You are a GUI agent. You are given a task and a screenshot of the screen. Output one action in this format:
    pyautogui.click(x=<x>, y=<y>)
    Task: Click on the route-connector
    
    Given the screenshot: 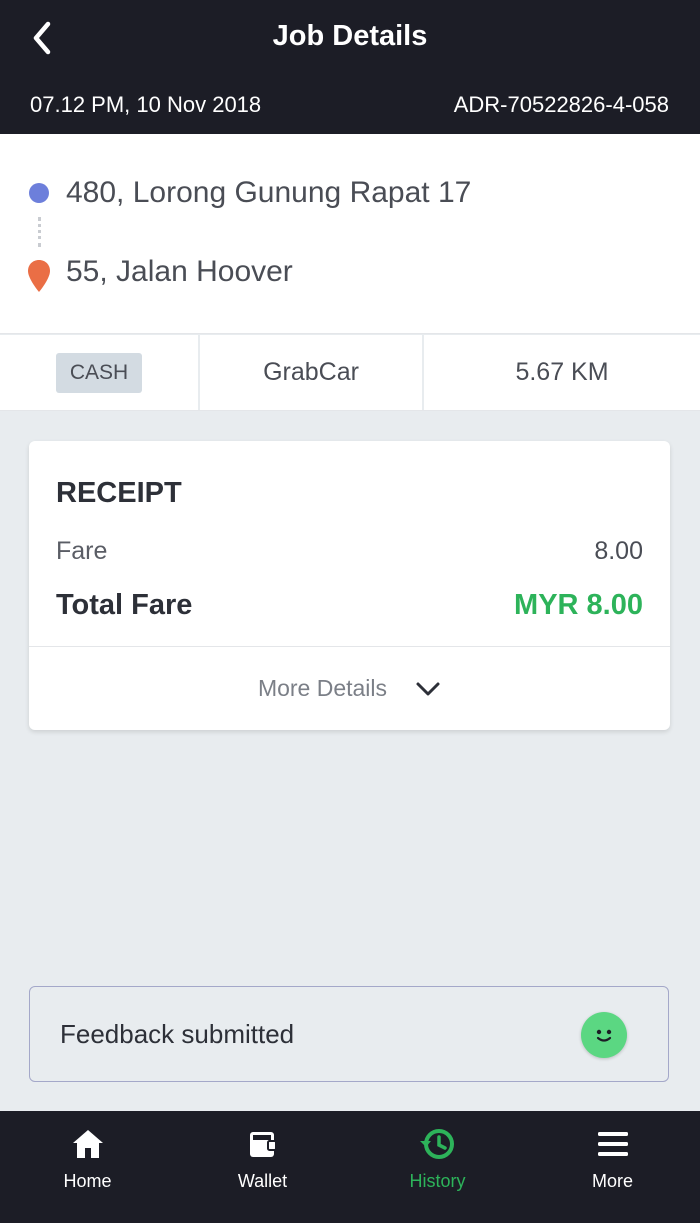 What is the action you would take?
    pyautogui.click(x=39, y=232)
    